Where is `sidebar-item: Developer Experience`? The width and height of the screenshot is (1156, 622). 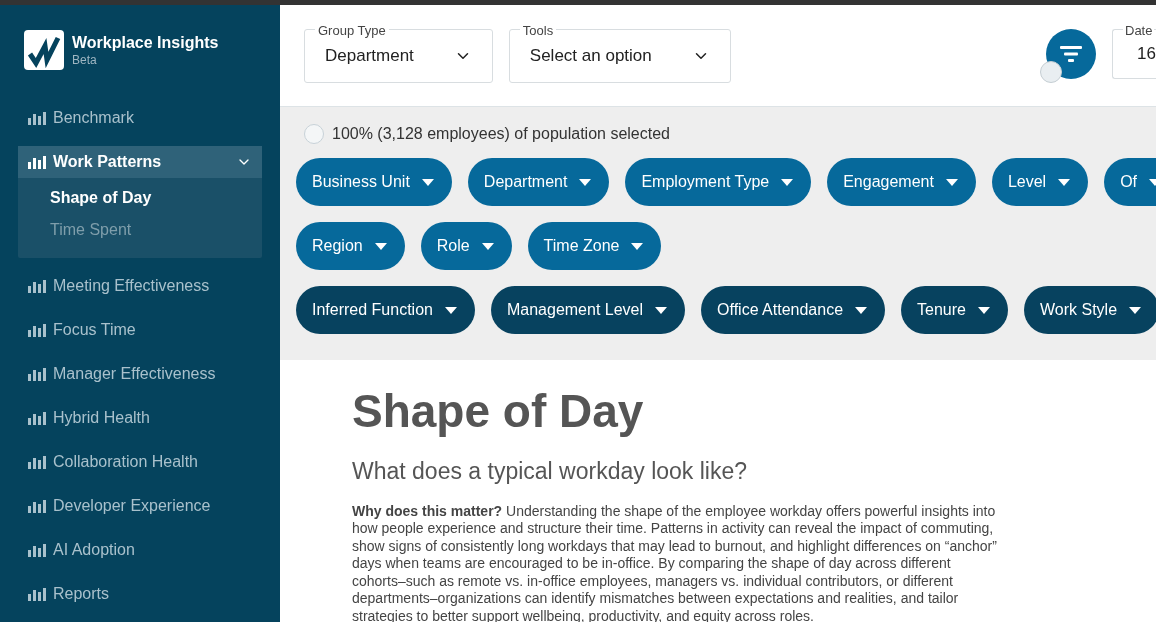 sidebar-item: Developer Experience is located at coordinates (140, 506).